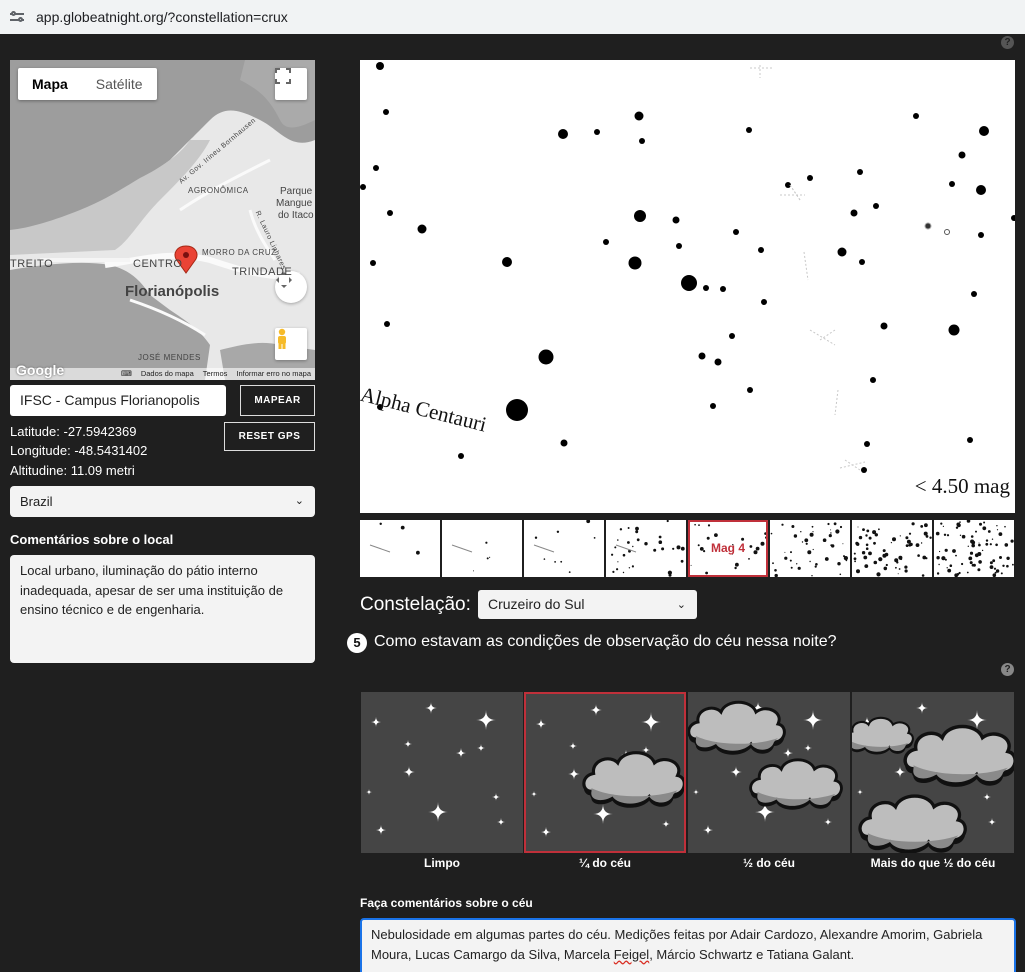 The image size is (1025, 972). Describe the element at coordinates (215, 374) in the screenshot. I see `map-terms-link: Termos` at that location.